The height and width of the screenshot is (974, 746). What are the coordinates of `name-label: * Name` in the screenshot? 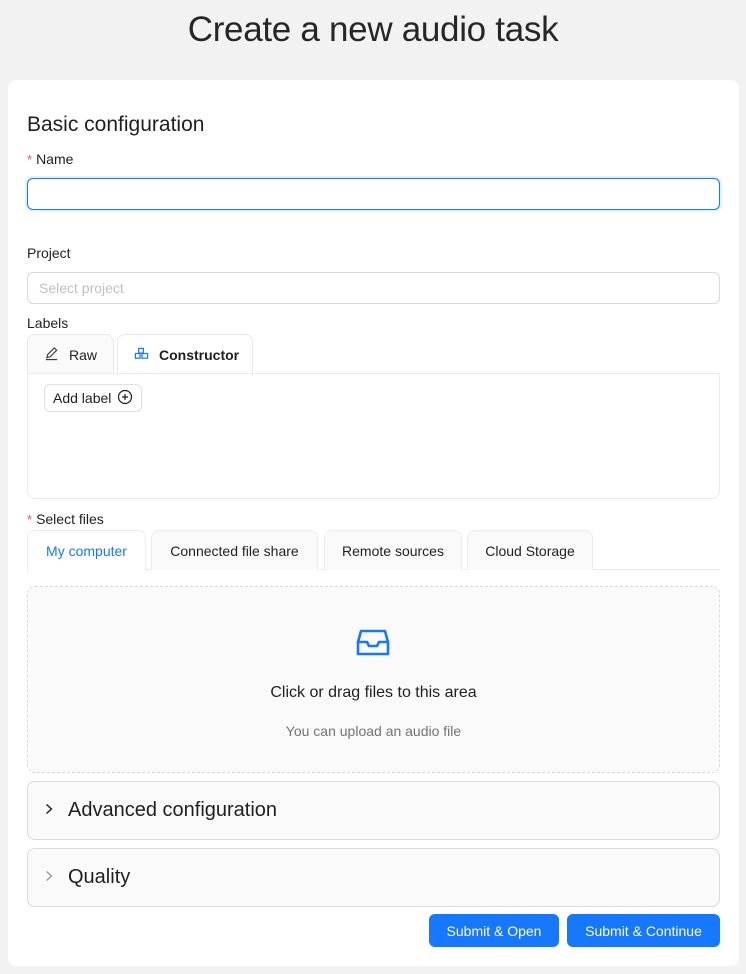 It's located at (50, 159).